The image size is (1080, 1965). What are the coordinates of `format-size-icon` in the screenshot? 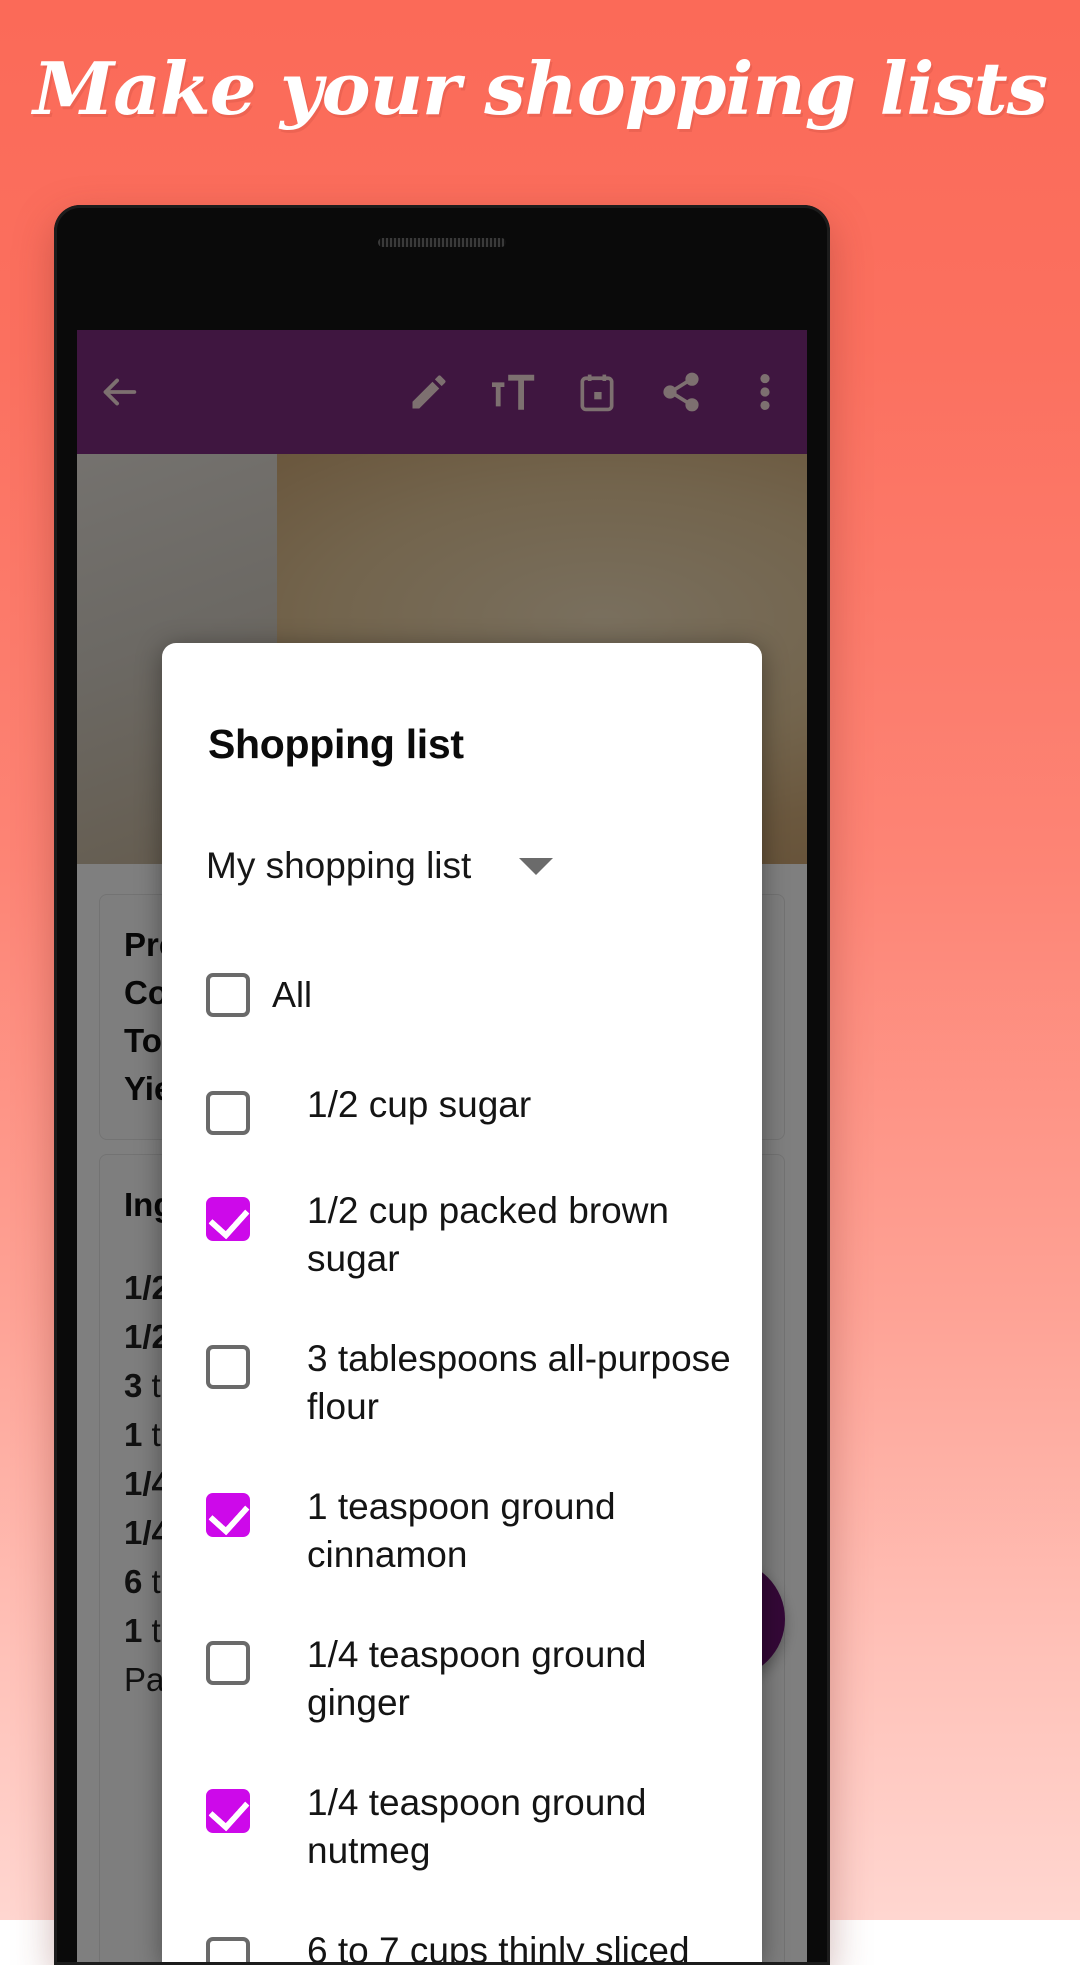 It's located at (513, 392).